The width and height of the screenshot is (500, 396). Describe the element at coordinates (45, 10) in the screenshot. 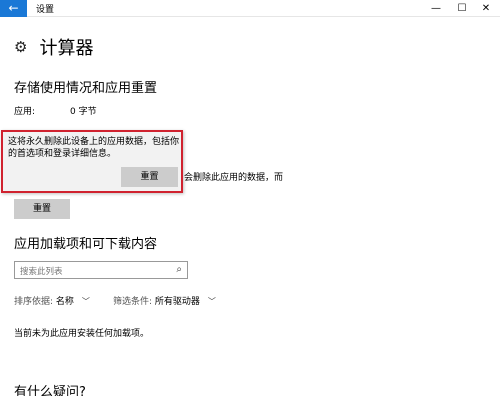

I see `window-title: 设置` at that location.